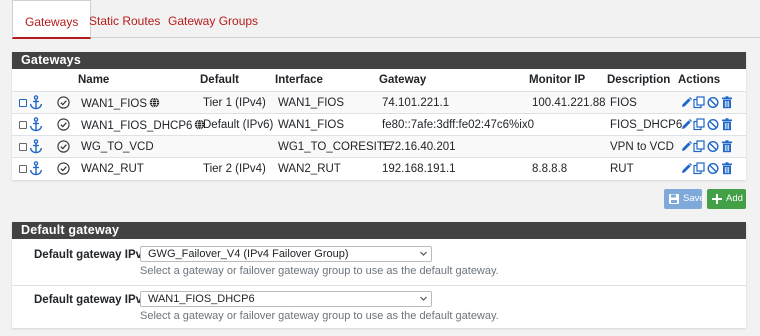  What do you see at coordinates (717, 199) in the screenshot?
I see `plus-icon` at bounding box center [717, 199].